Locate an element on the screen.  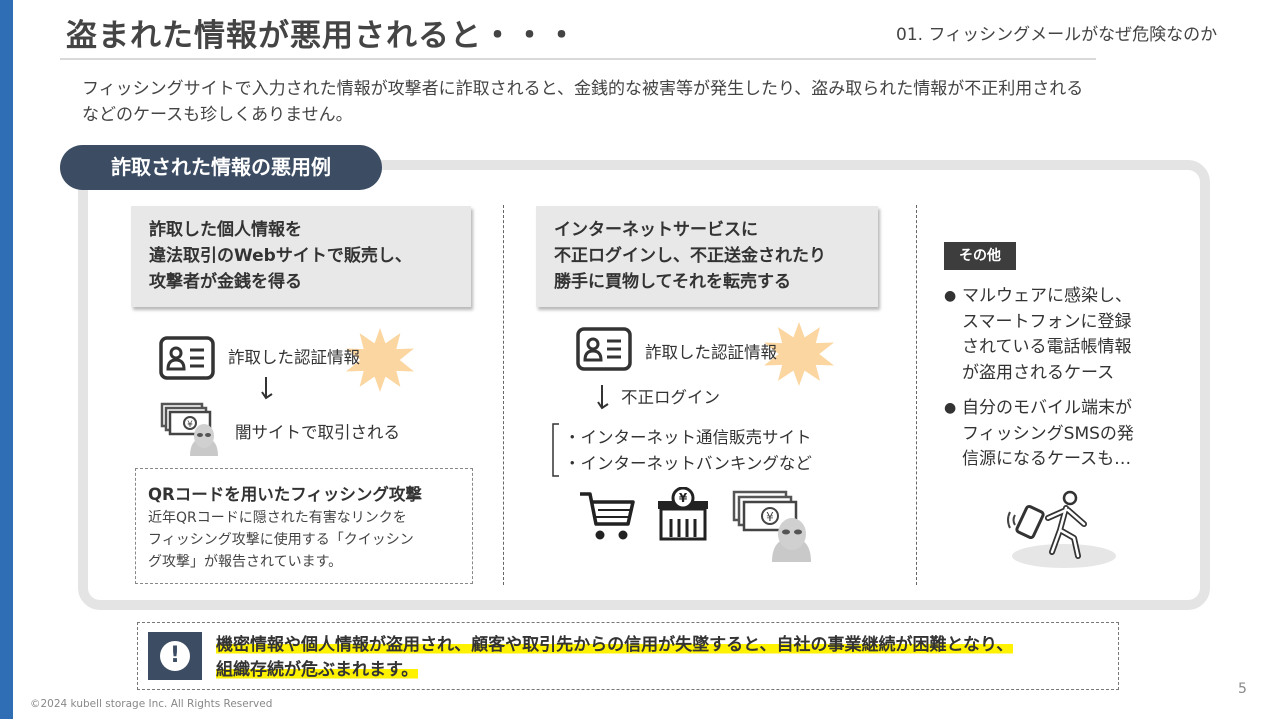
other-line: マルウェアに感染し、 is located at coordinates (1047, 296).